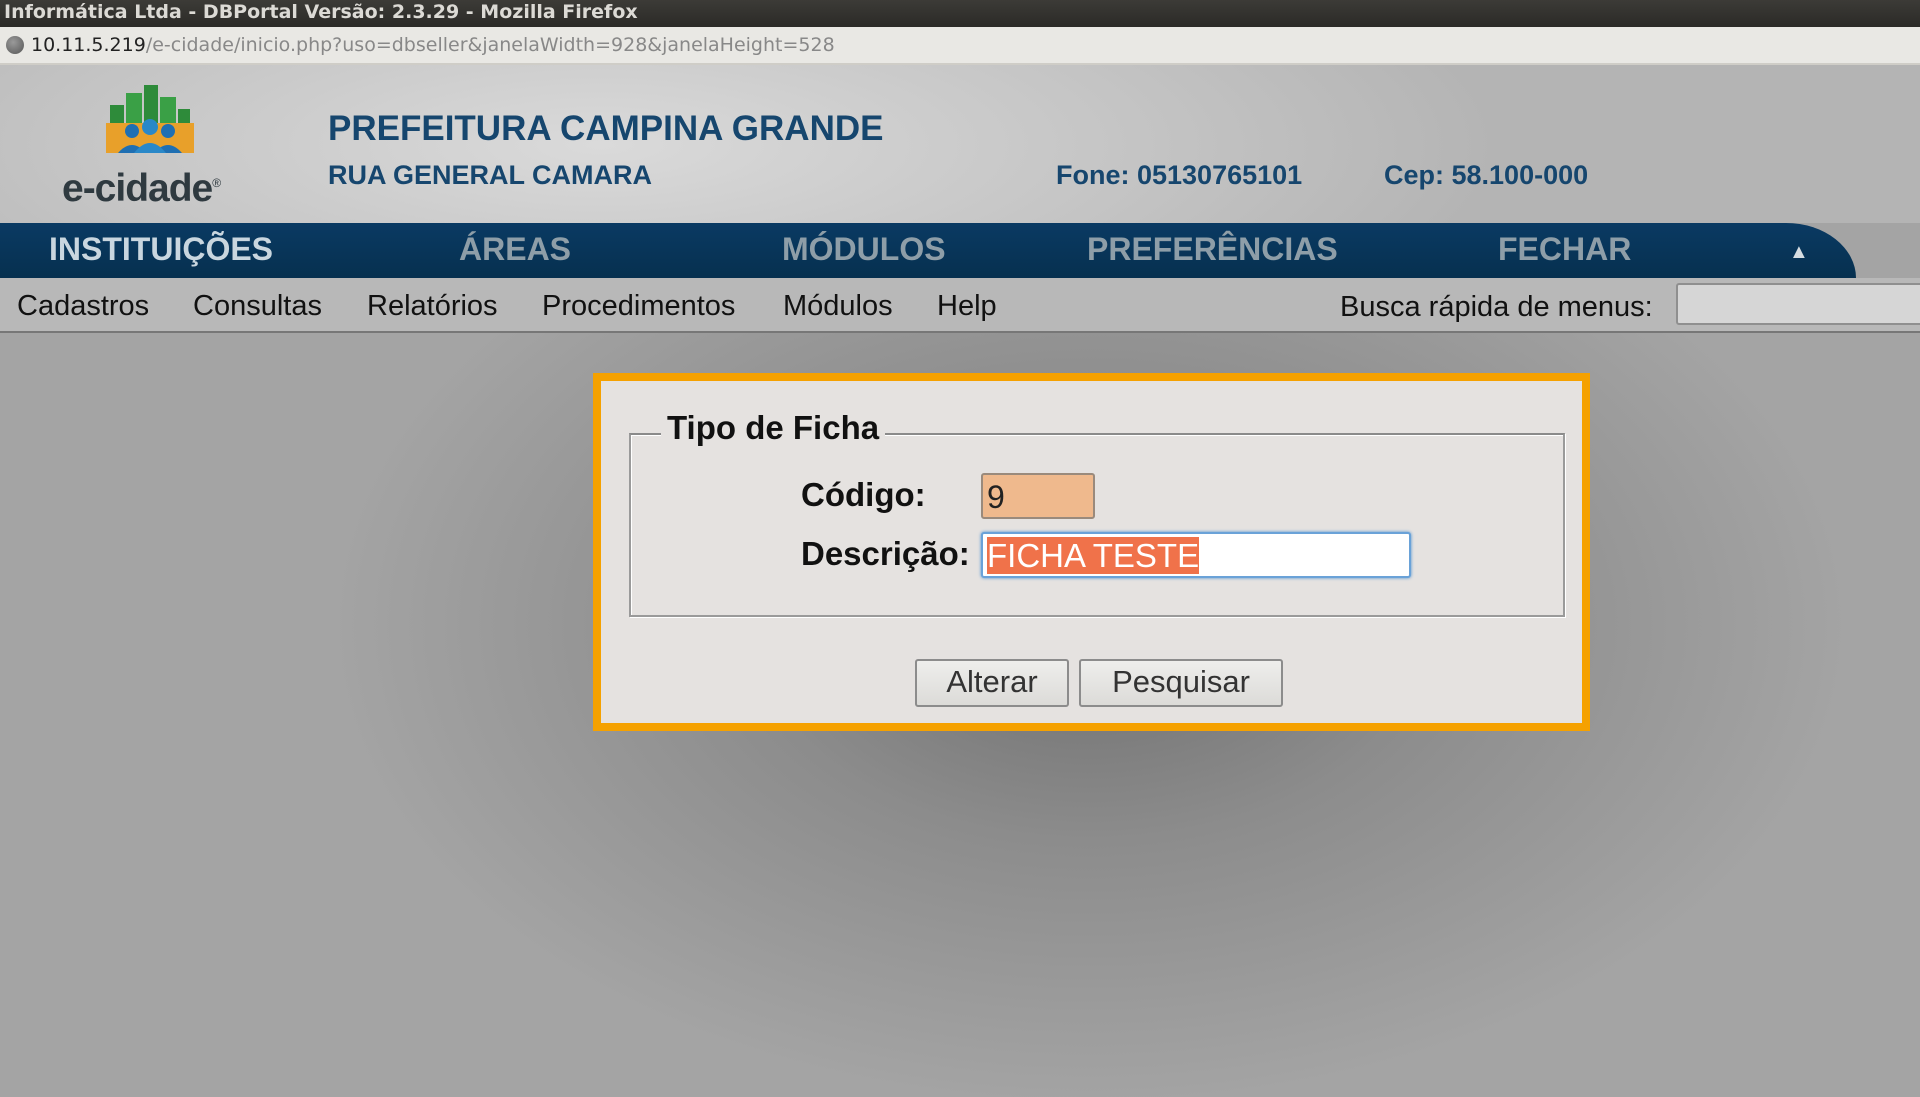 This screenshot has height=1097, width=1920. What do you see at coordinates (1093, 555) in the screenshot?
I see `descricao-value: FICHA TESTE` at bounding box center [1093, 555].